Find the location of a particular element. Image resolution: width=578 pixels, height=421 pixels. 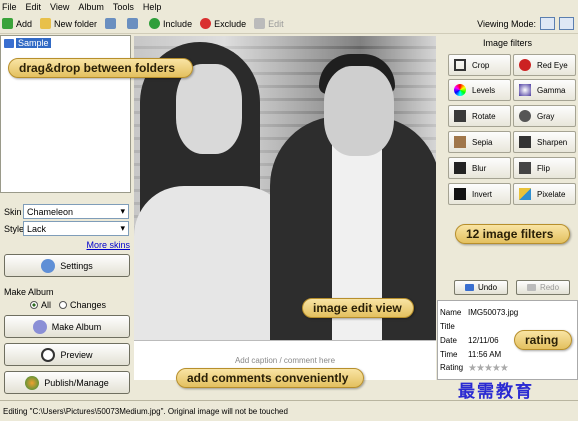

filter-label: Pixelate is located at coordinates (551, 194).